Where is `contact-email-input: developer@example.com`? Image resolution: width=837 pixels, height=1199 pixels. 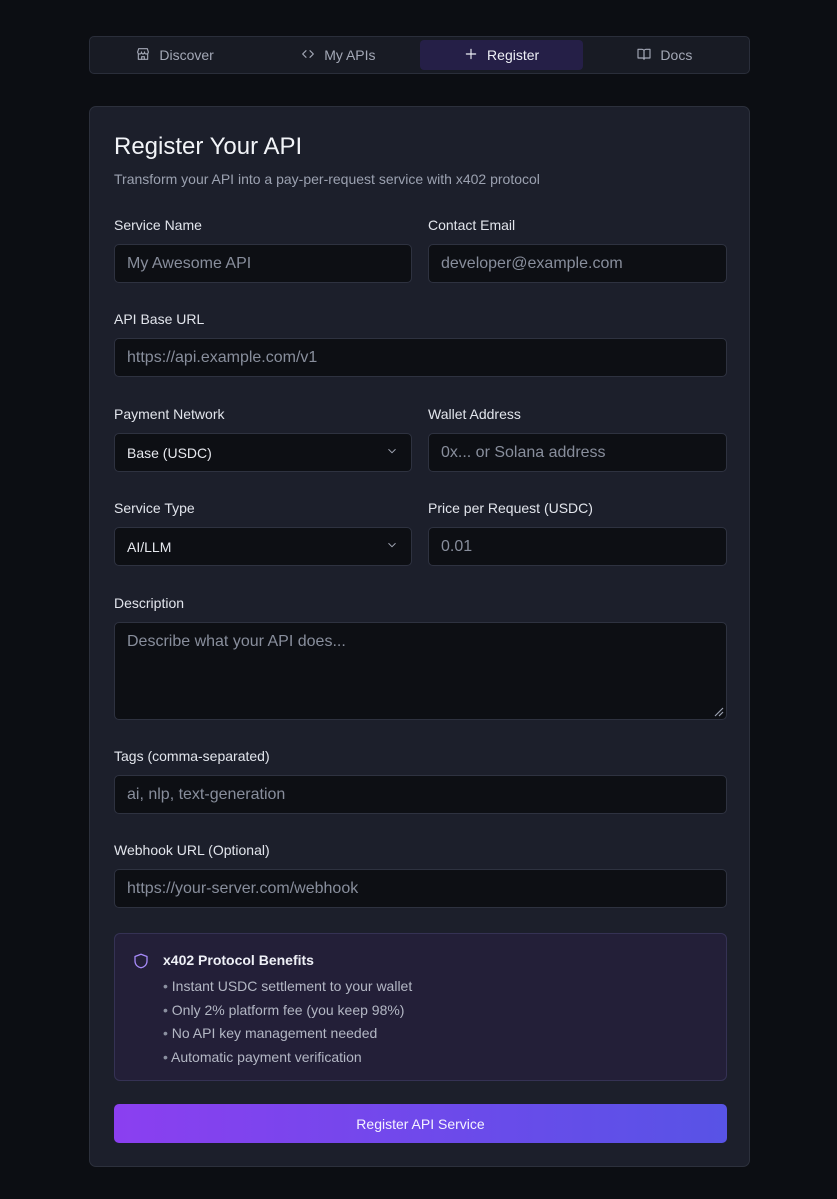
contact-email-input: developer@example.com is located at coordinates (577, 263).